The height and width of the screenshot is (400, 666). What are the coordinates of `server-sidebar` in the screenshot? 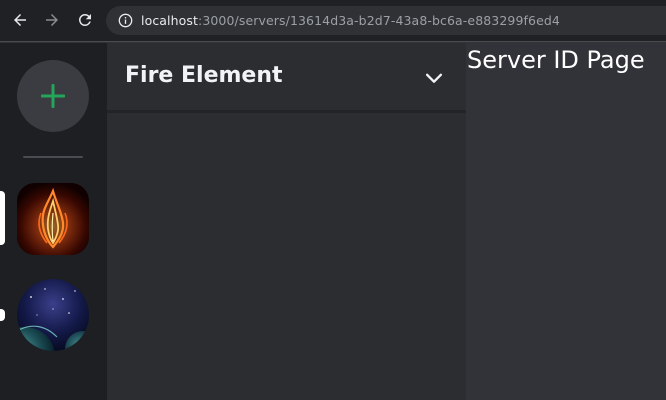 It's located at (53, 221).